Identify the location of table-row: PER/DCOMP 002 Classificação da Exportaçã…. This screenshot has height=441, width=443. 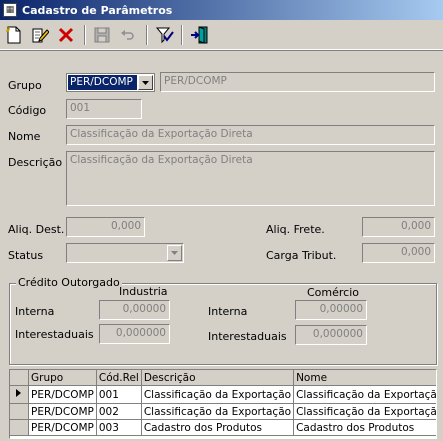
(223, 411).